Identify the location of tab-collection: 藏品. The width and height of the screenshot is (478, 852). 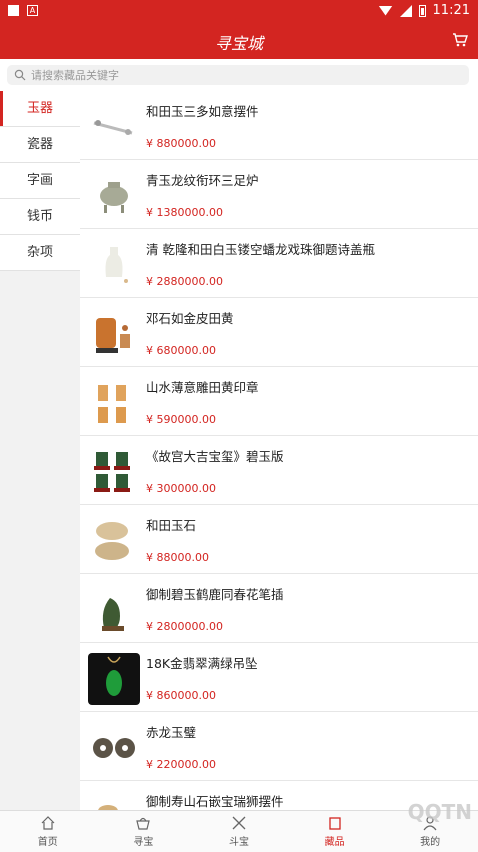
(335, 831).